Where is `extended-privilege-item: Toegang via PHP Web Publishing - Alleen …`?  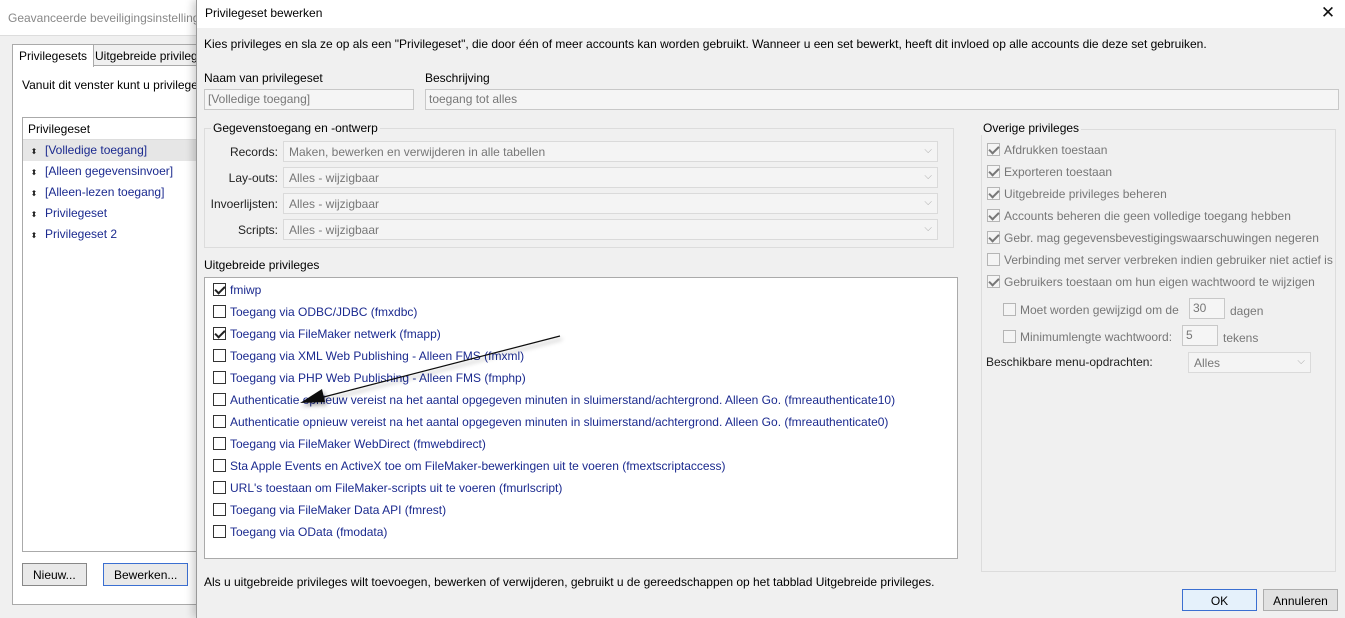
extended-privilege-item: Toegang via PHP Web Publishing - Alleen … is located at coordinates (369, 380).